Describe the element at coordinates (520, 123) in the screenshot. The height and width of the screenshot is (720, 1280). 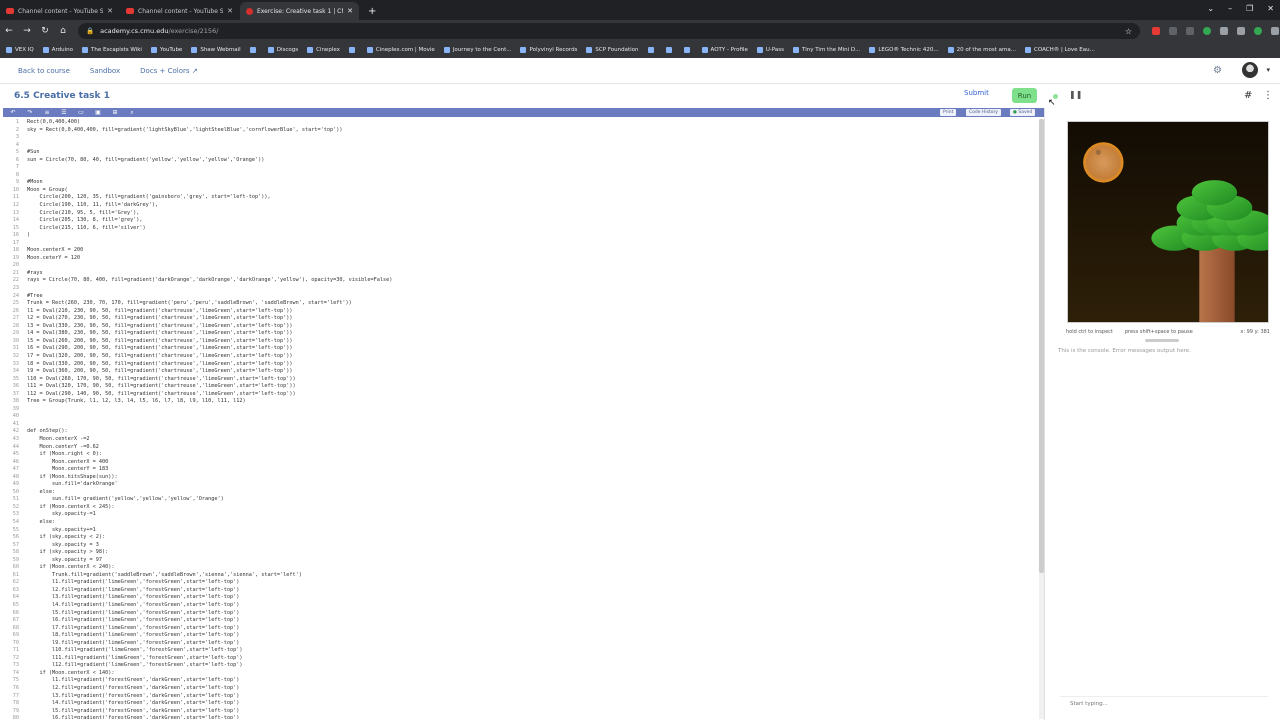
I see `code-line: 1 Rect(0,0,400,400)` at that location.